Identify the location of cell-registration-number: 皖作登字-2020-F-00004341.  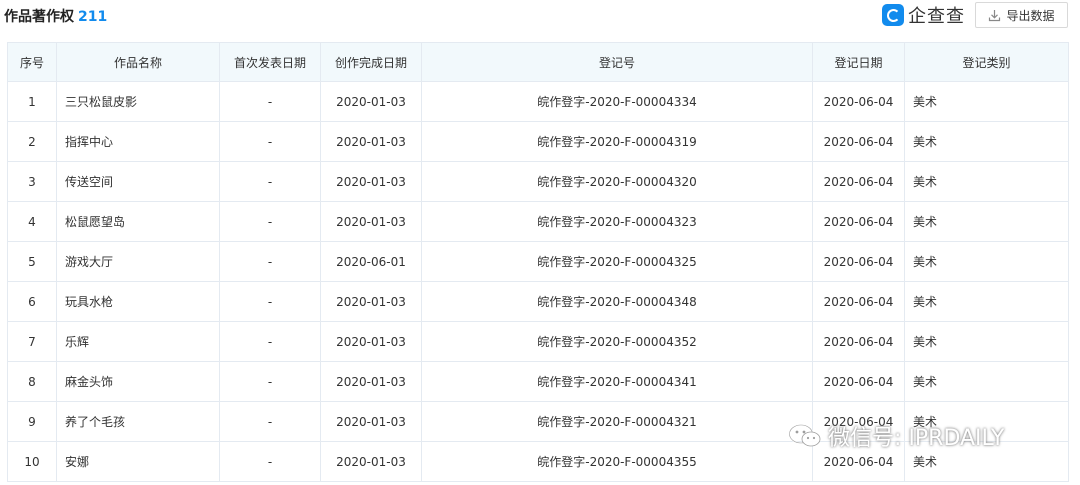
(617, 381).